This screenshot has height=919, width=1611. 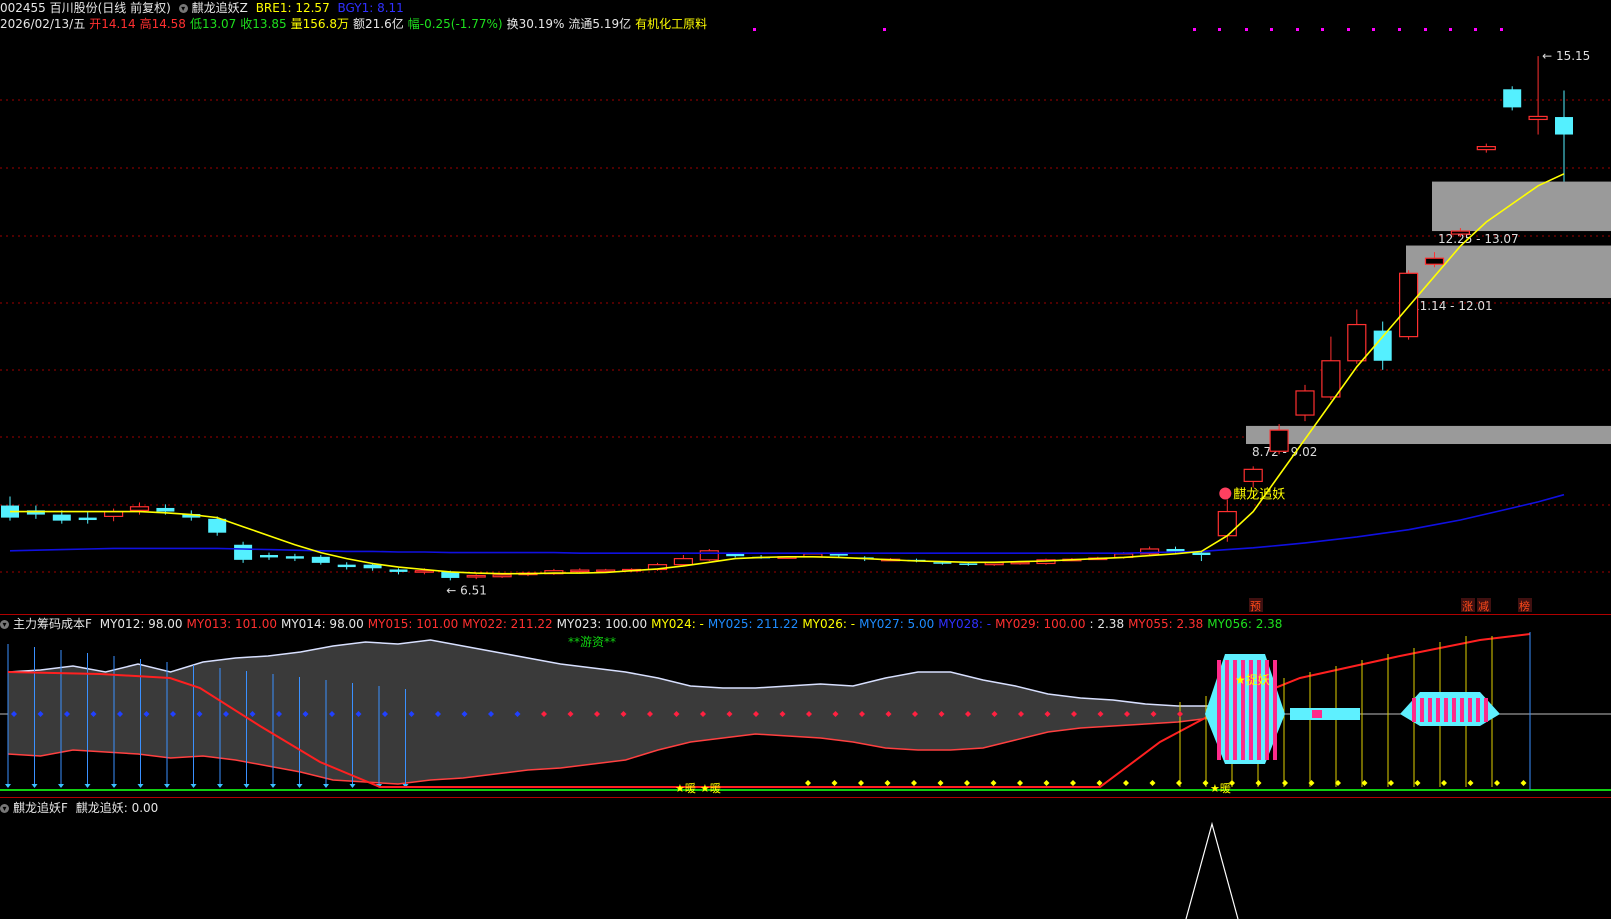 I want to click on bottom-marker: 涨, so click(x=1467, y=606).